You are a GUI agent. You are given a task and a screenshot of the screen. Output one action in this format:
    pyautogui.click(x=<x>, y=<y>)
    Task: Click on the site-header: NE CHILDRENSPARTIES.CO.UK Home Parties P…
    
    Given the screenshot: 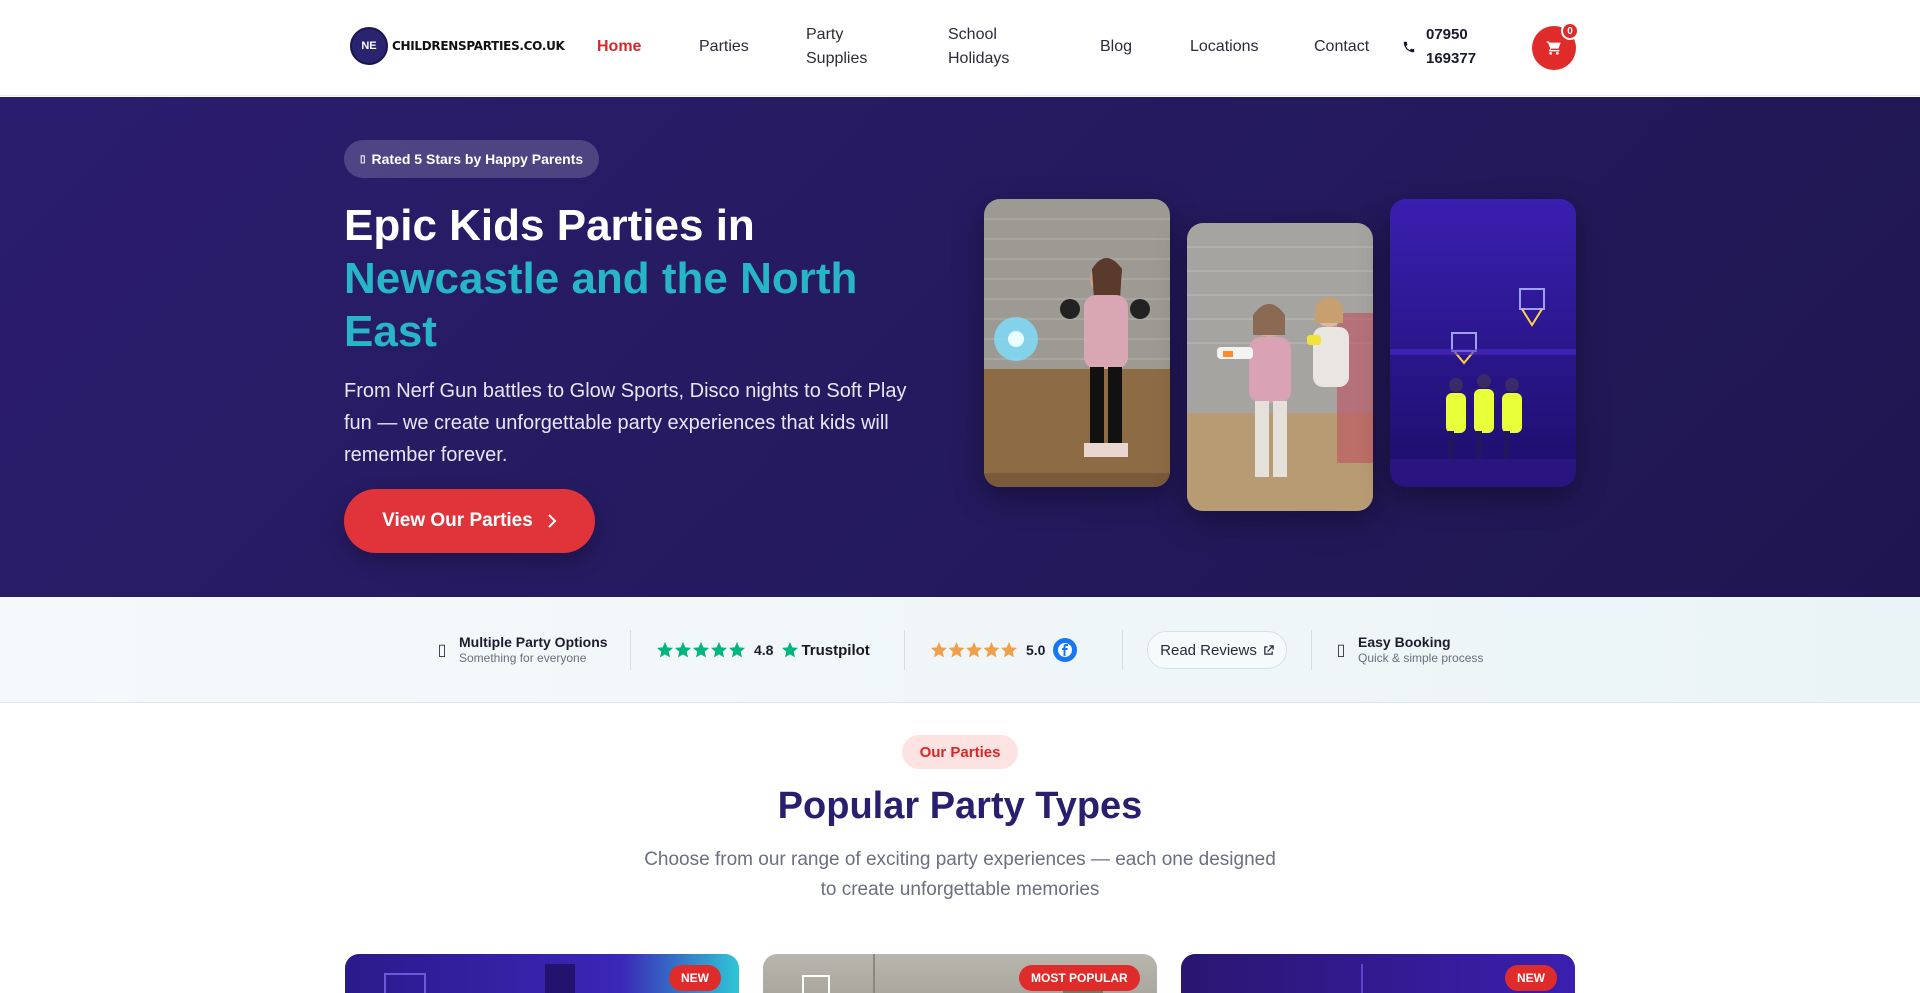 What is the action you would take?
    pyautogui.click(x=960, y=48)
    